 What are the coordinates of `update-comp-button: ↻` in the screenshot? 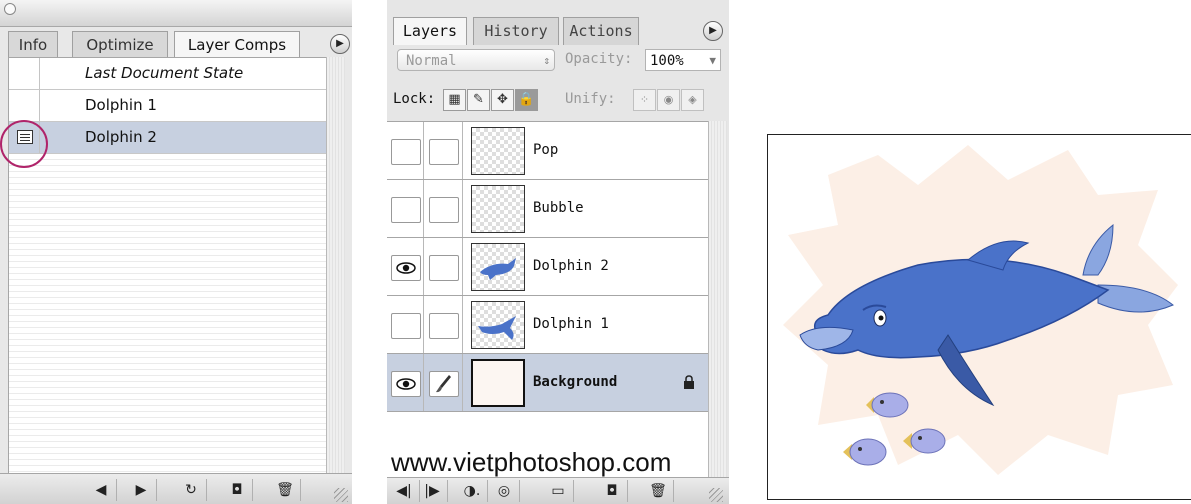 It's located at (191, 490).